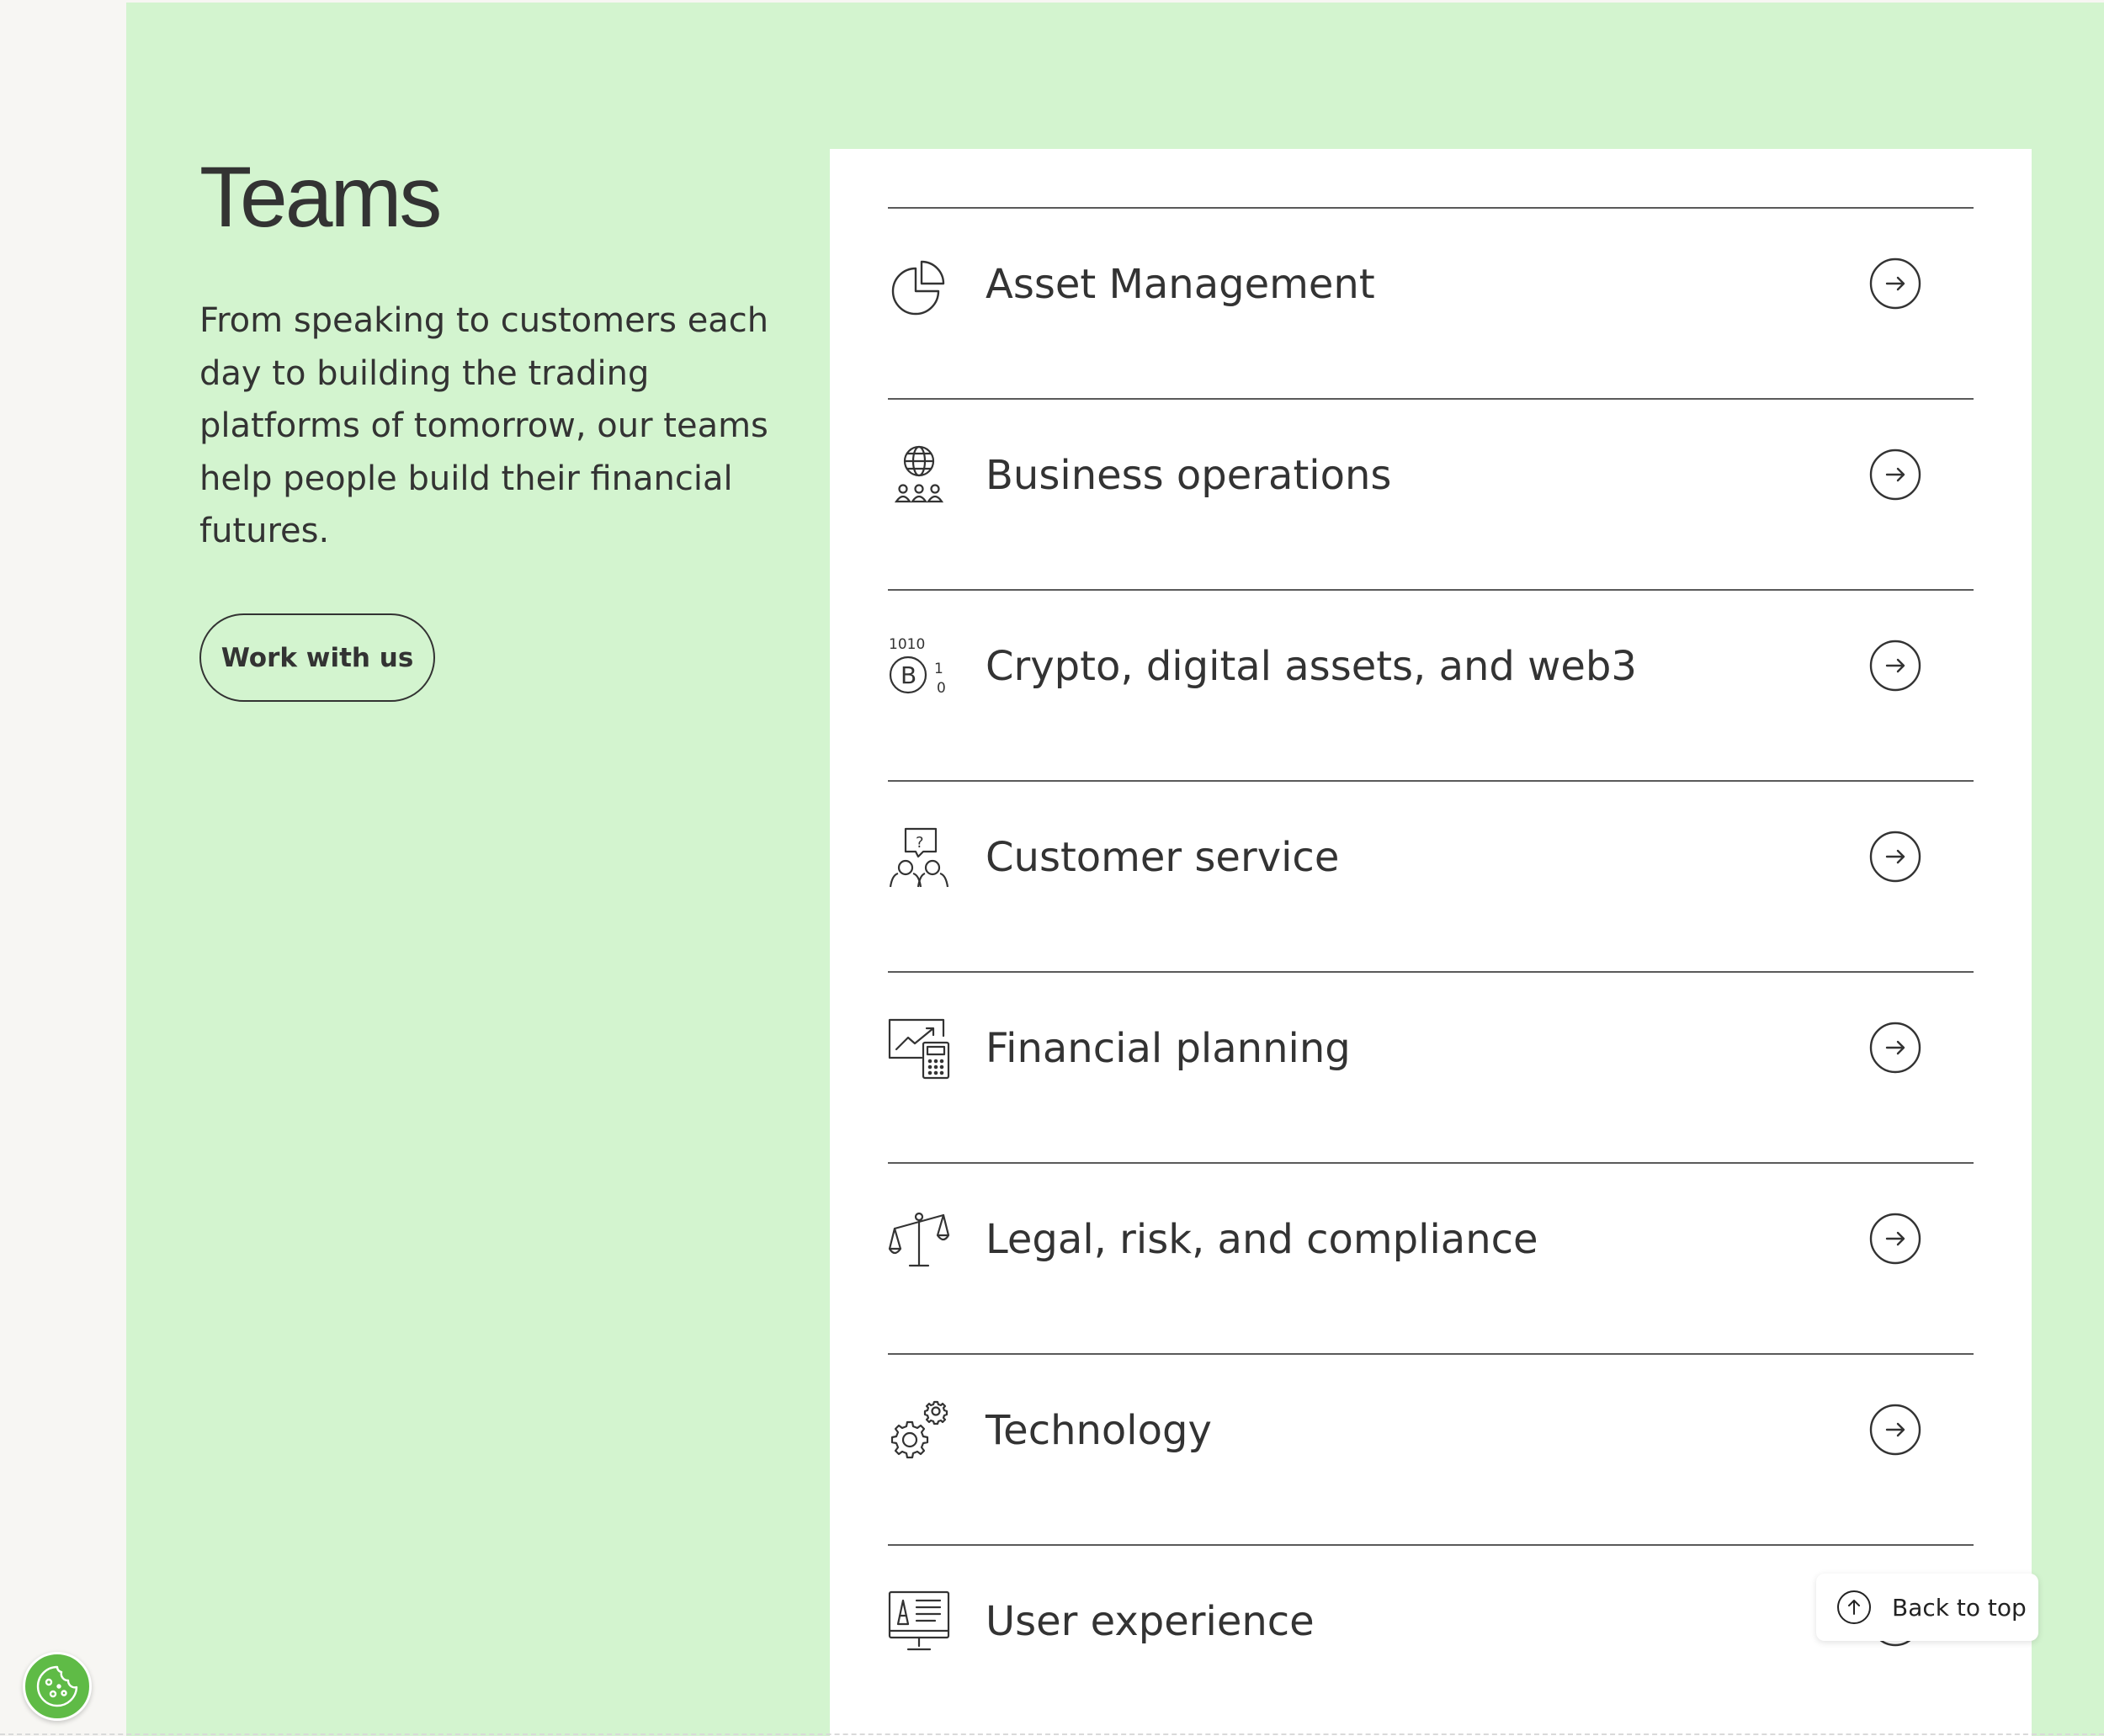  What do you see at coordinates (939, 669) in the screenshot?
I see `svg-text: 1` at bounding box center [939, 669].